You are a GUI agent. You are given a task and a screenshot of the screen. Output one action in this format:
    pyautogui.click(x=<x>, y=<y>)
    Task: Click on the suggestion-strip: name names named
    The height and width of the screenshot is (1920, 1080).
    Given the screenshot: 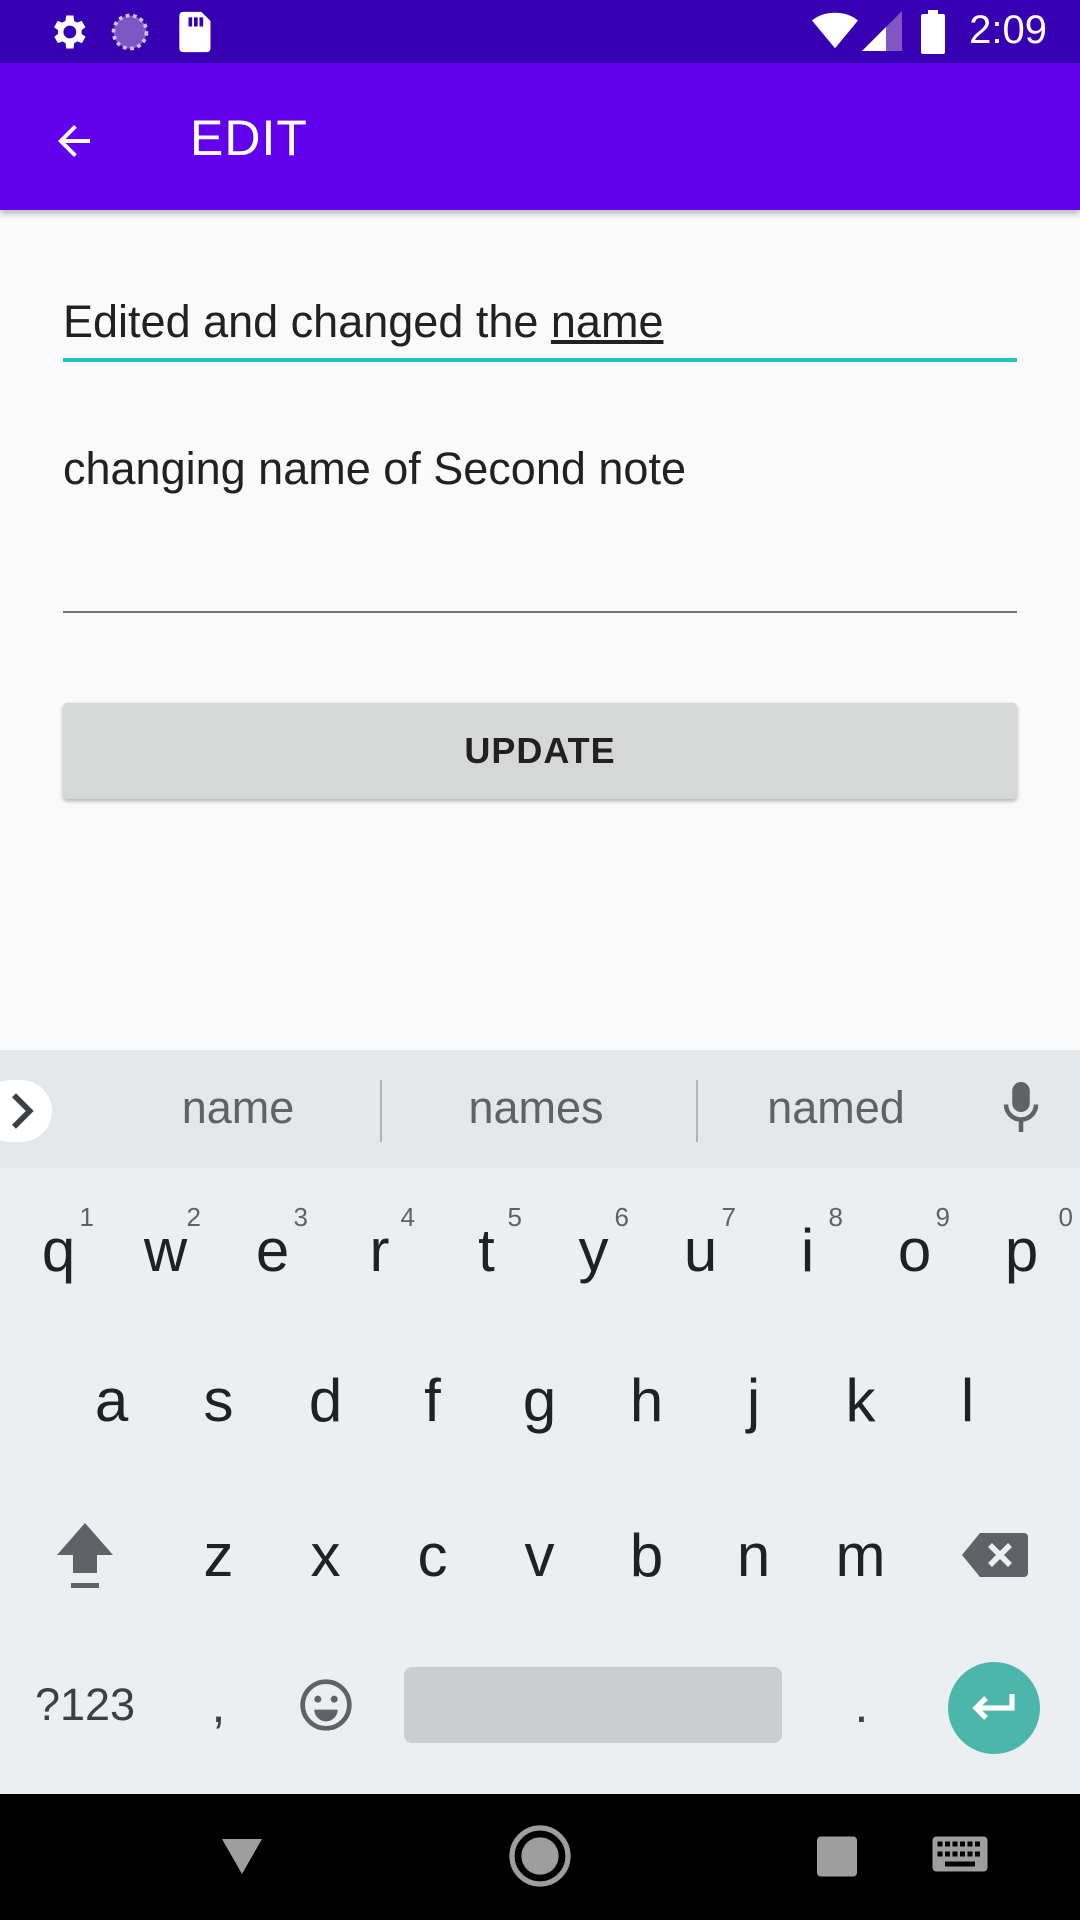 What is the action you would take?
    pyautogui.click(x=540, y=1109)
    